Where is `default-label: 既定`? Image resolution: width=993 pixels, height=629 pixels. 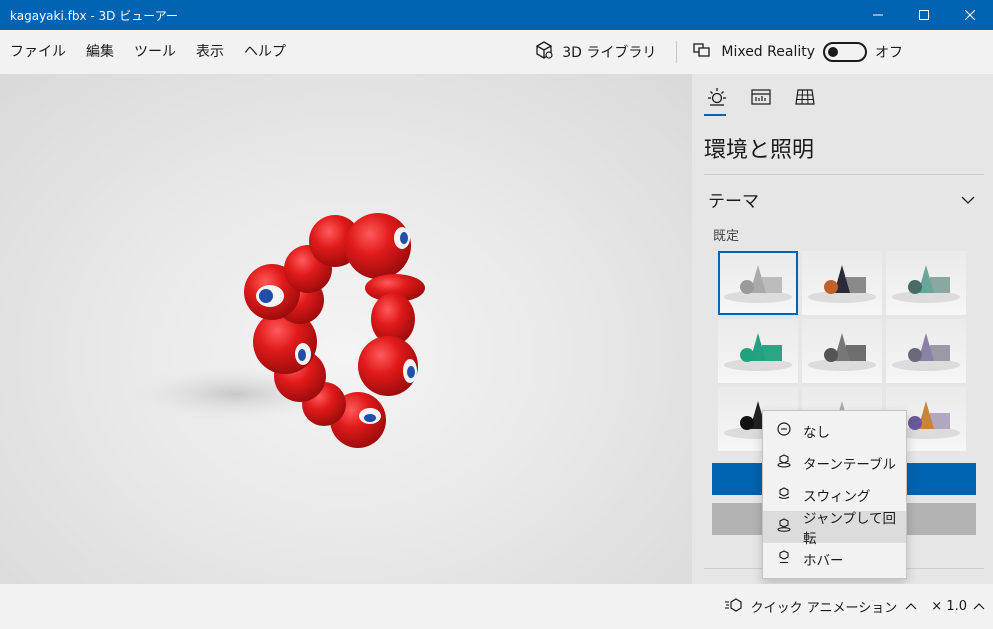
default-label: 既定 is located at coordinates (726, 236).